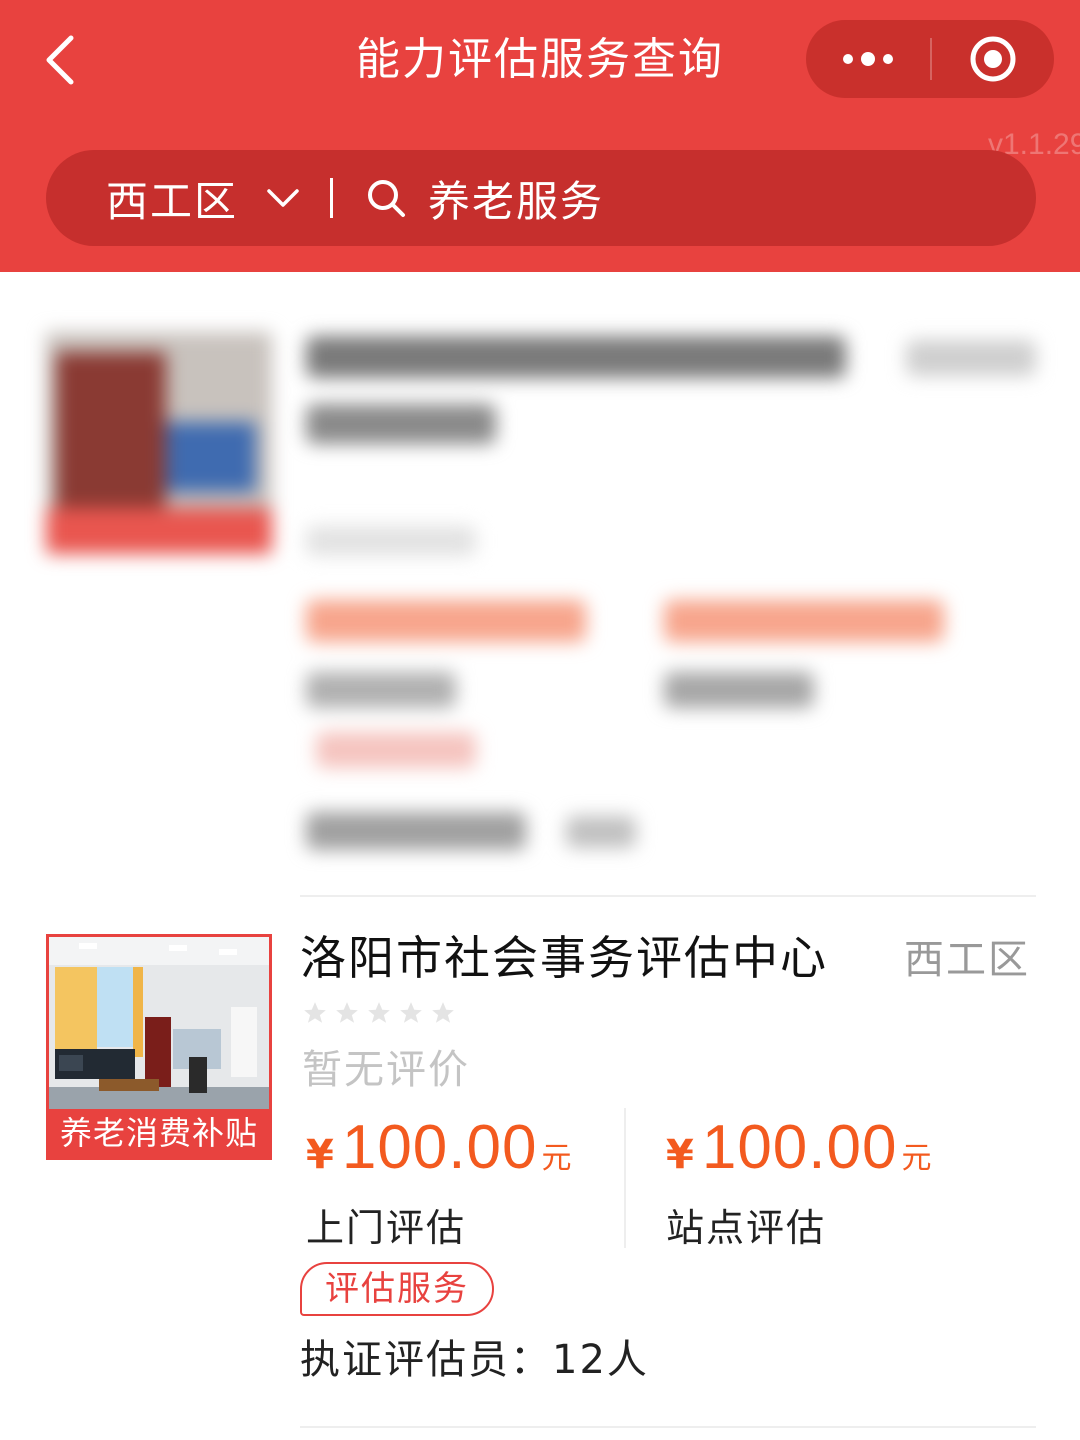  I want to click on blurred-tag, so click(396, 750).